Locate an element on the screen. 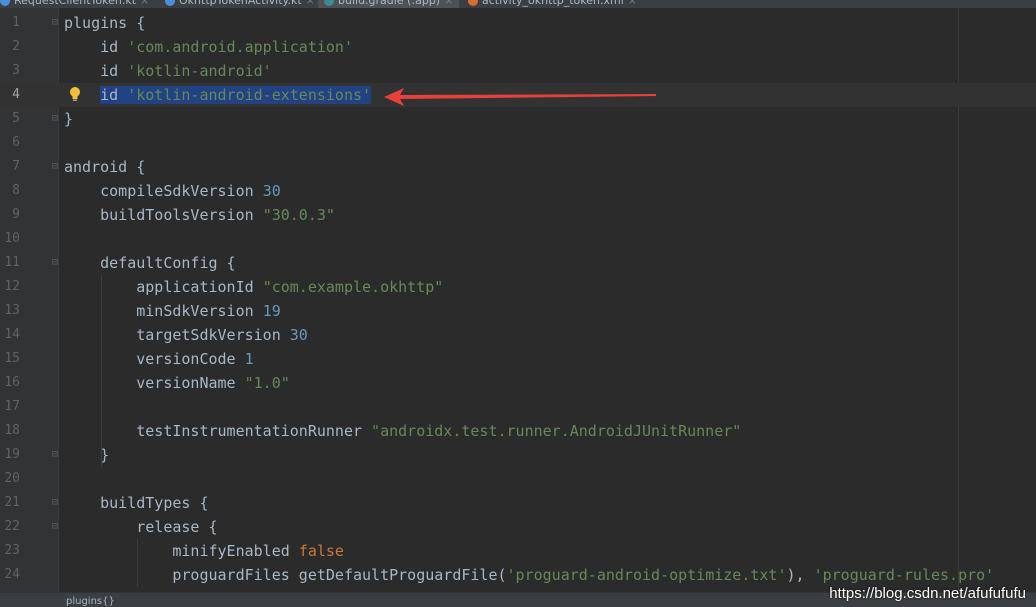 The image size is (1036, 607). line-number: 17 is located at coordinates (12, 406).